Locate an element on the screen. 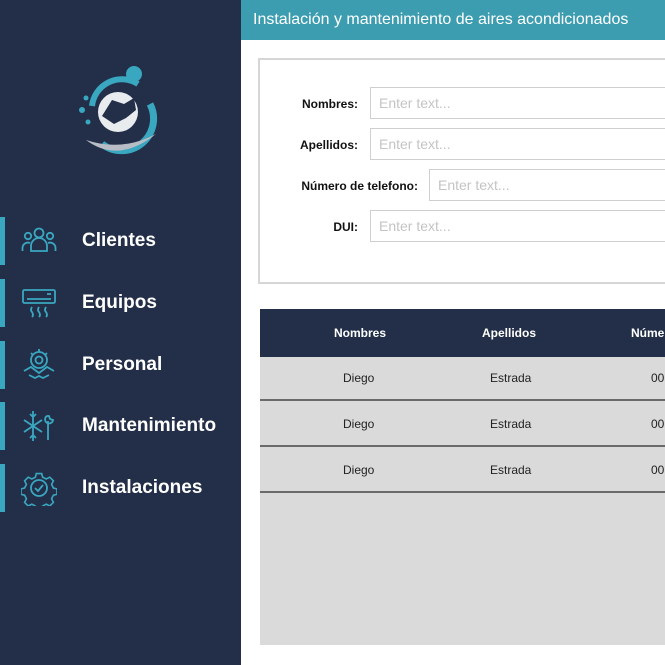  nombres-label: Nombres: is located at coordinates (329, 104).